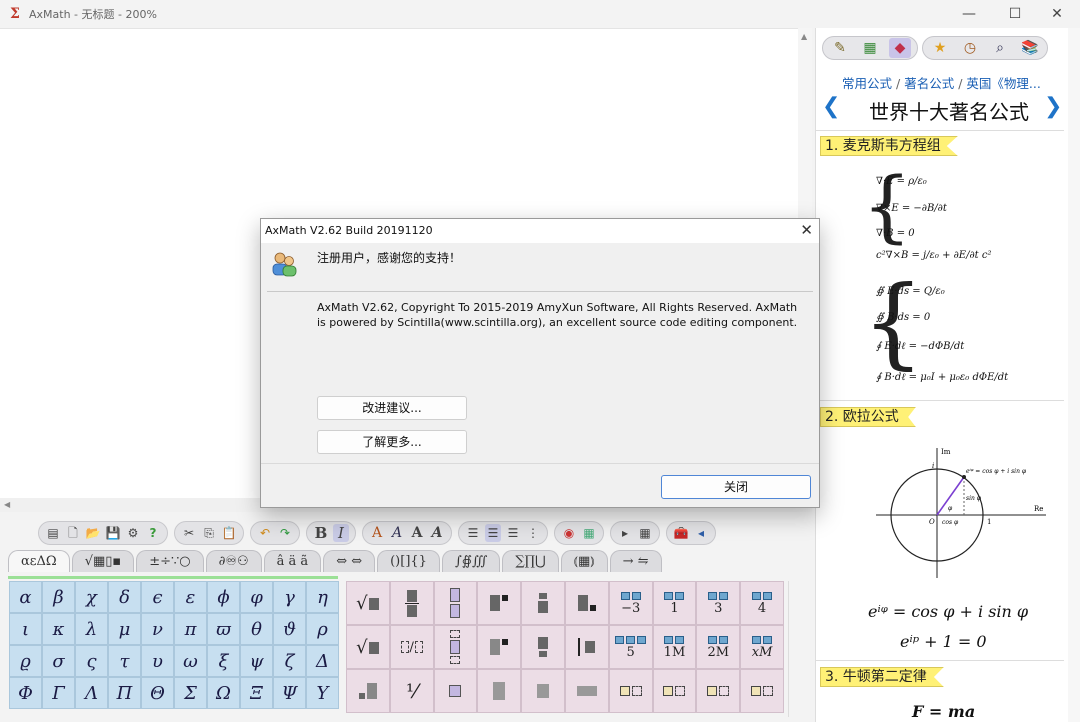 This screenshot has height=722, width=1080. Describe the element at coordinates (285, 533) in the screenshot. I see `redo-icon: ↷` at that location.